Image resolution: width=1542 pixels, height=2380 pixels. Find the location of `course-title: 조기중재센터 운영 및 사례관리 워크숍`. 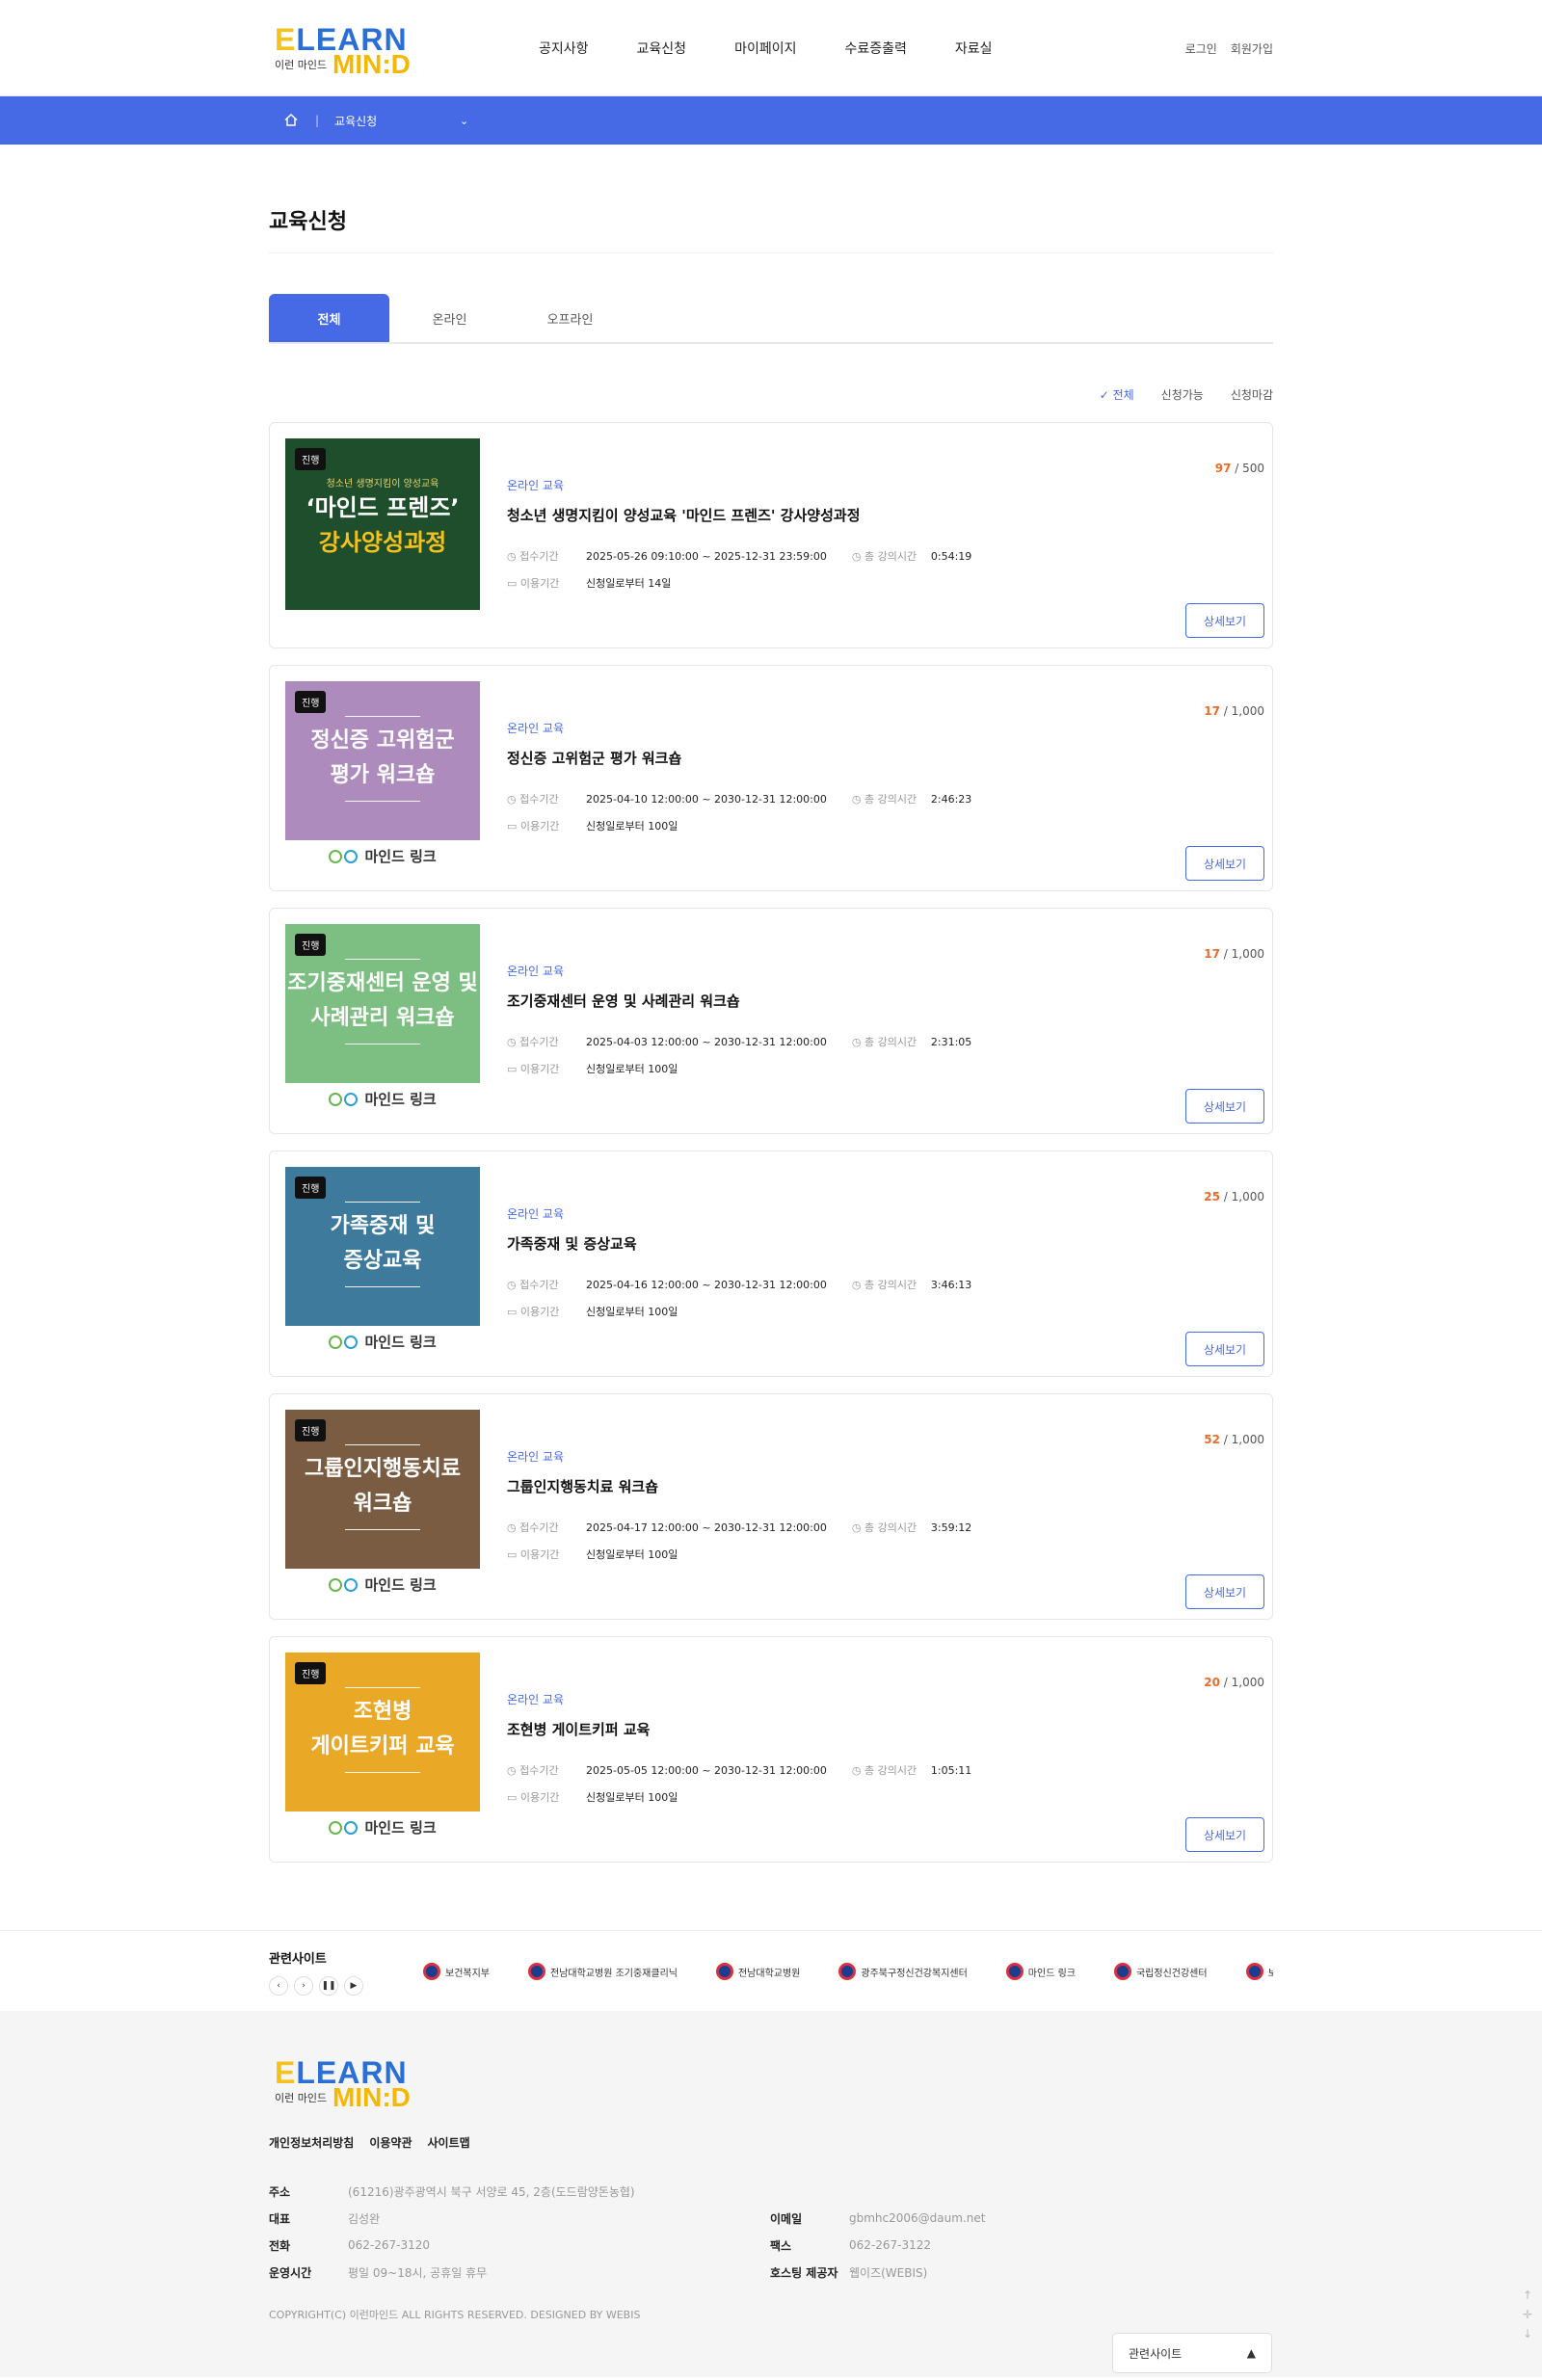

course-title: 조기중재센터 운영 및 사례관리 워크숍 is located at coordinates (882, 1001).